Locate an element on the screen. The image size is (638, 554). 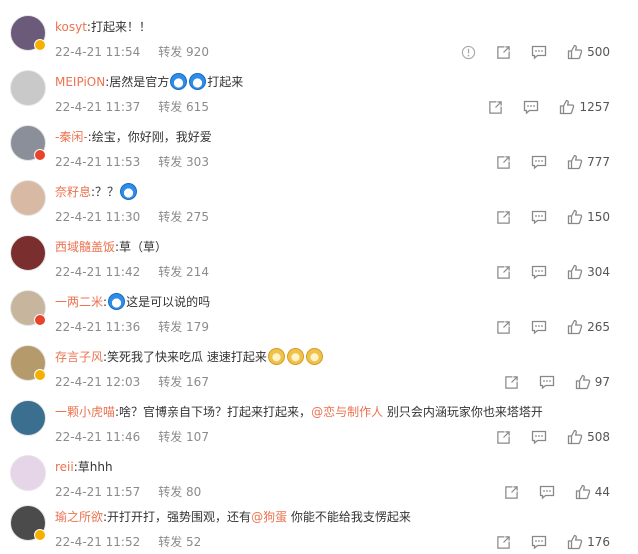
like-button: 1257 is located at coordinates (584, 107).